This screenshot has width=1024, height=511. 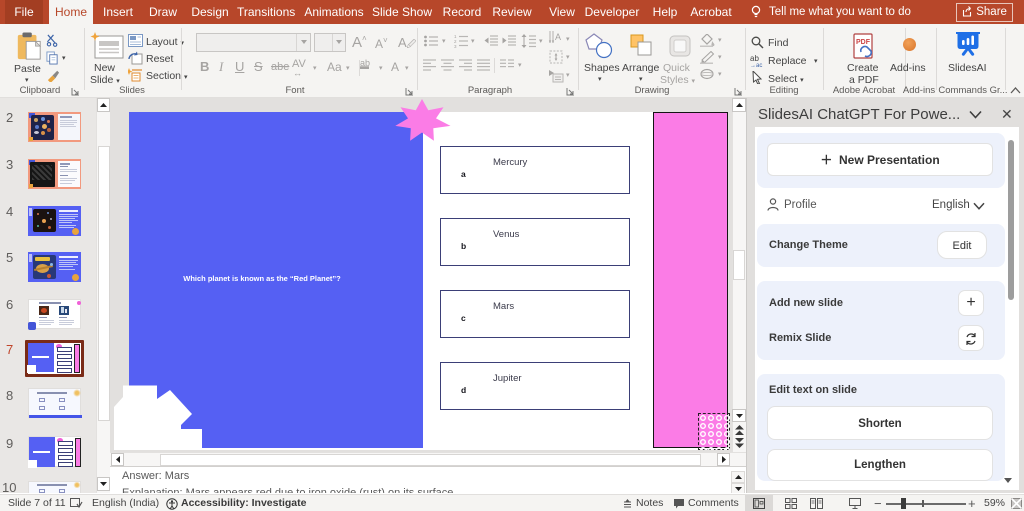 I want to click on svg-text: →ac, so click(x=756, y=65).